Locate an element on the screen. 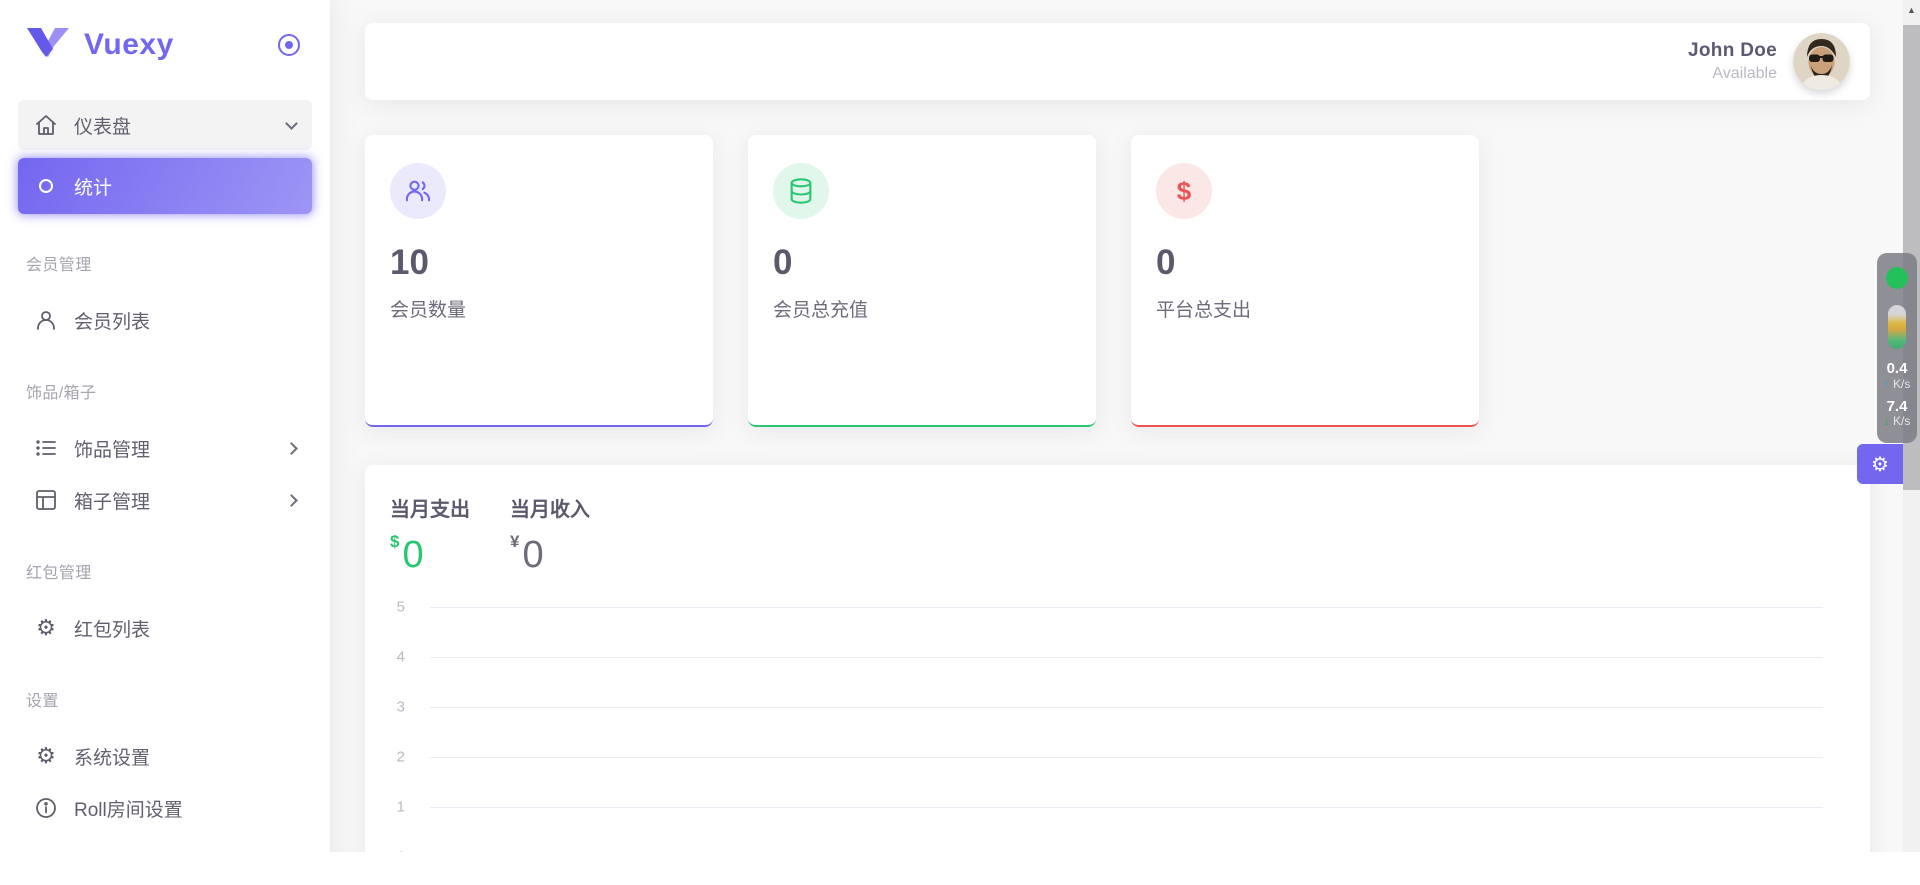 This screenshot has width=1920, height=885. sidebar-item-label: 仪表盘 is located at coordinates (103, 127).